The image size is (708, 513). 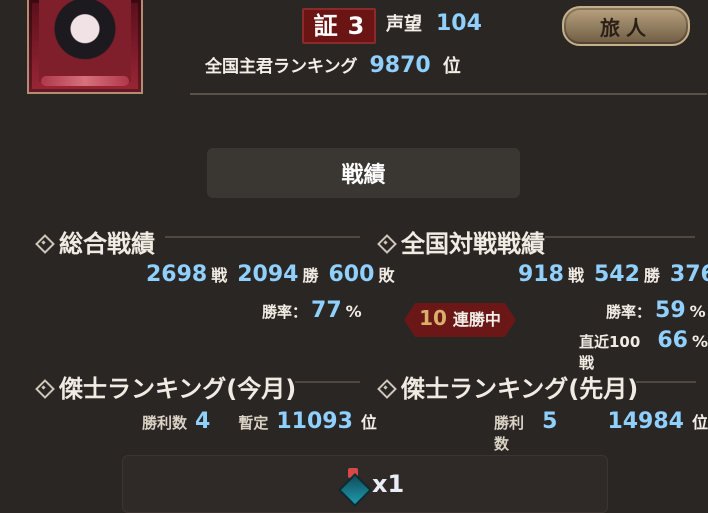 I want to click on national-lord-ranking-unit: 位, so click(x=451, y=66).